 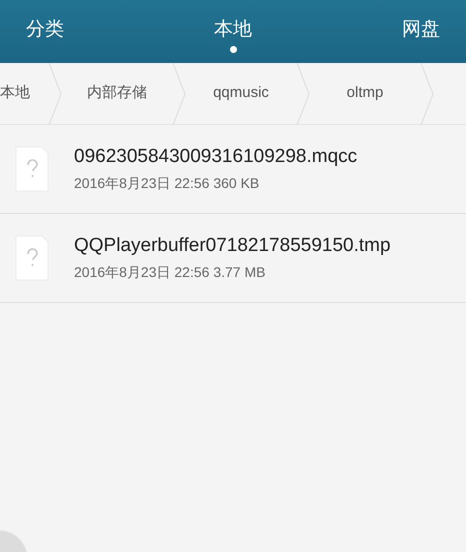 I want to click on breadcrumb-item: qqmusic, so click(x=241, y=93).